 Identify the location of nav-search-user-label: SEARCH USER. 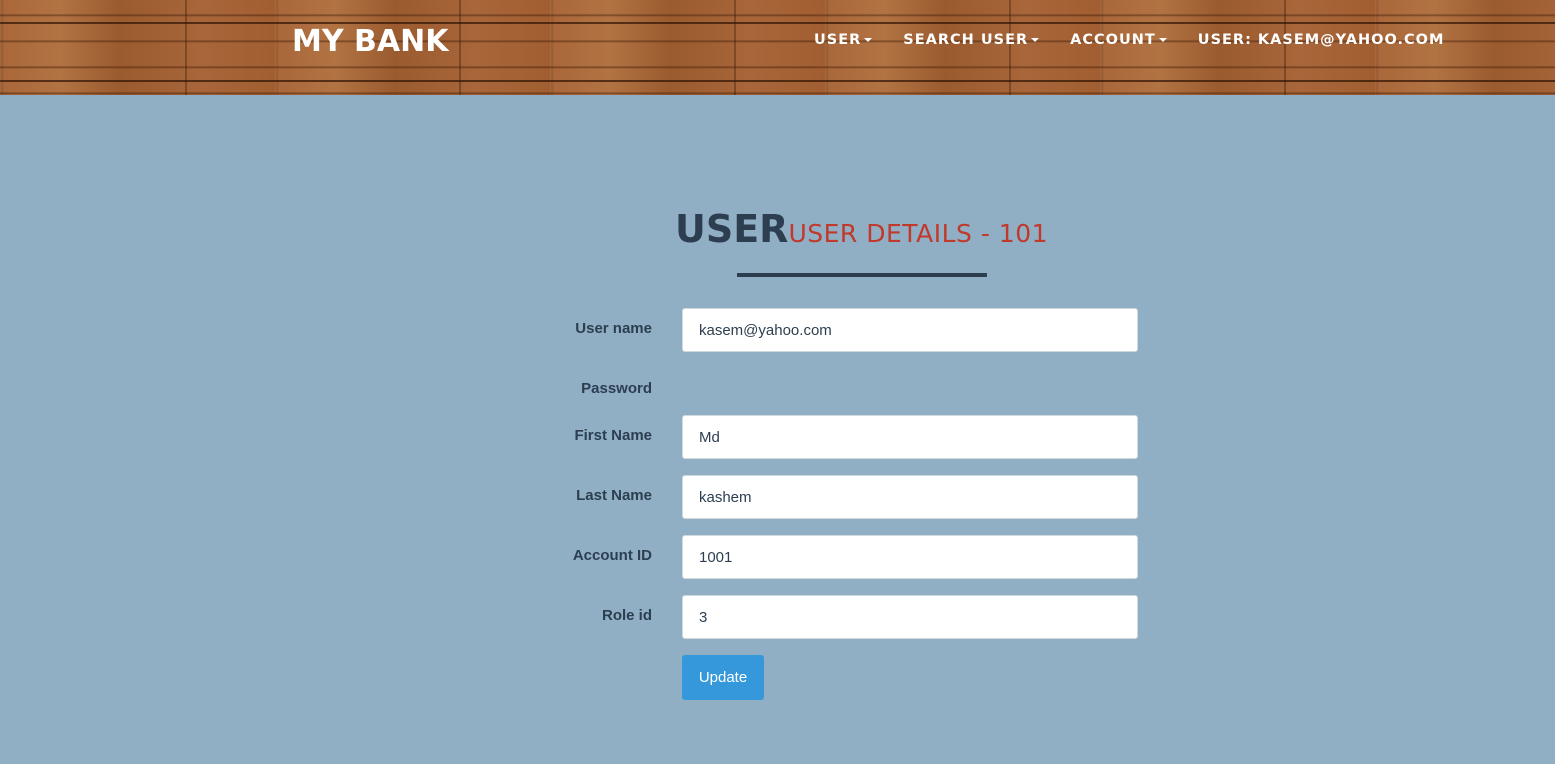
(966, 40).